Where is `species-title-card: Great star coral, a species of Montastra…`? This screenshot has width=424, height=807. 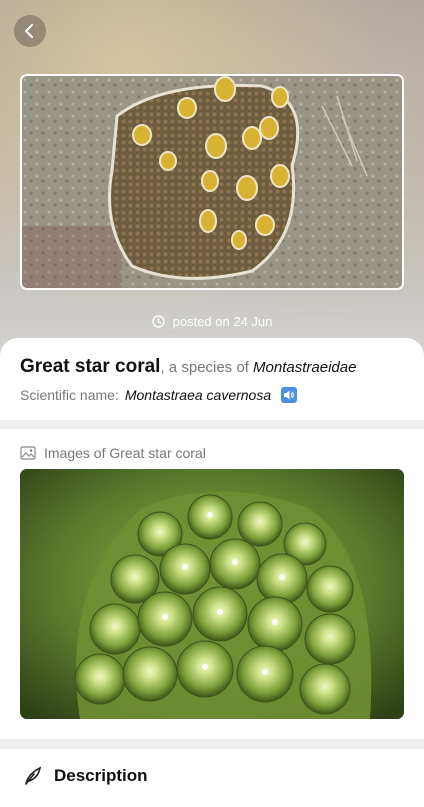
species-title-card: Great star coral, a species of Montastra… is located at coordinates (212, 379).